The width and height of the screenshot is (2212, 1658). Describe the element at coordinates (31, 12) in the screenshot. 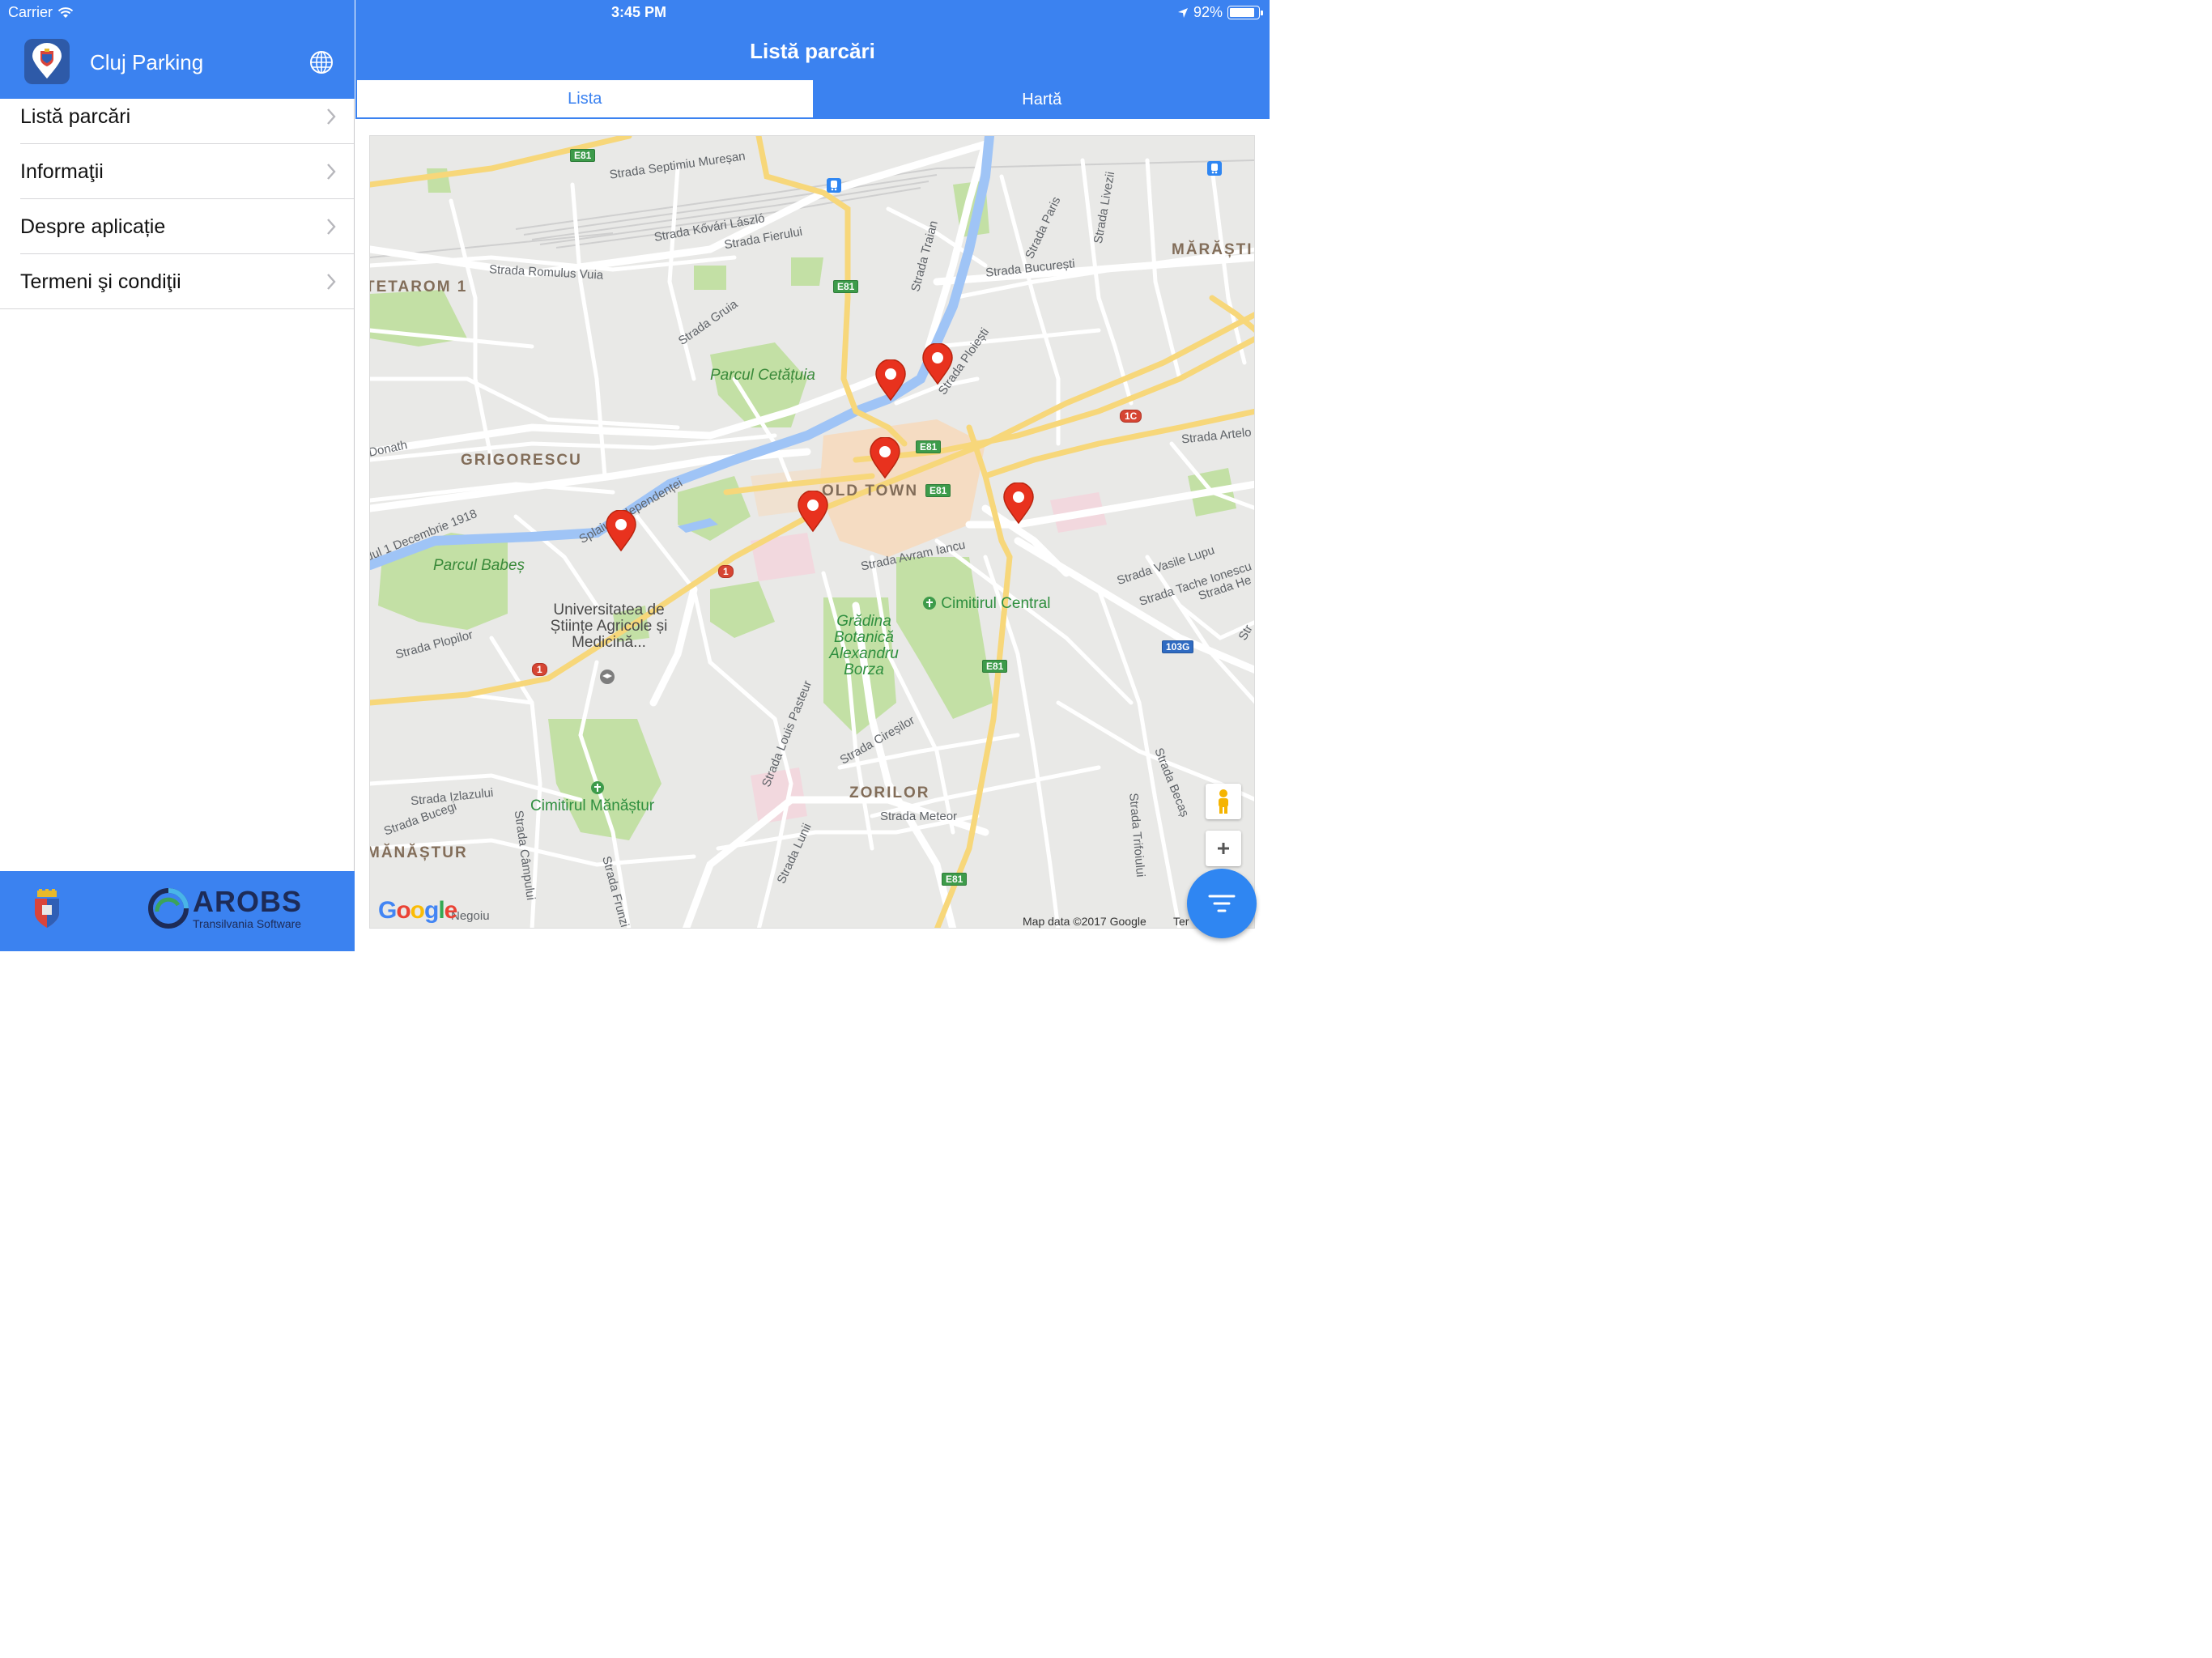

I see `carrier-label: Carrier` at that location.